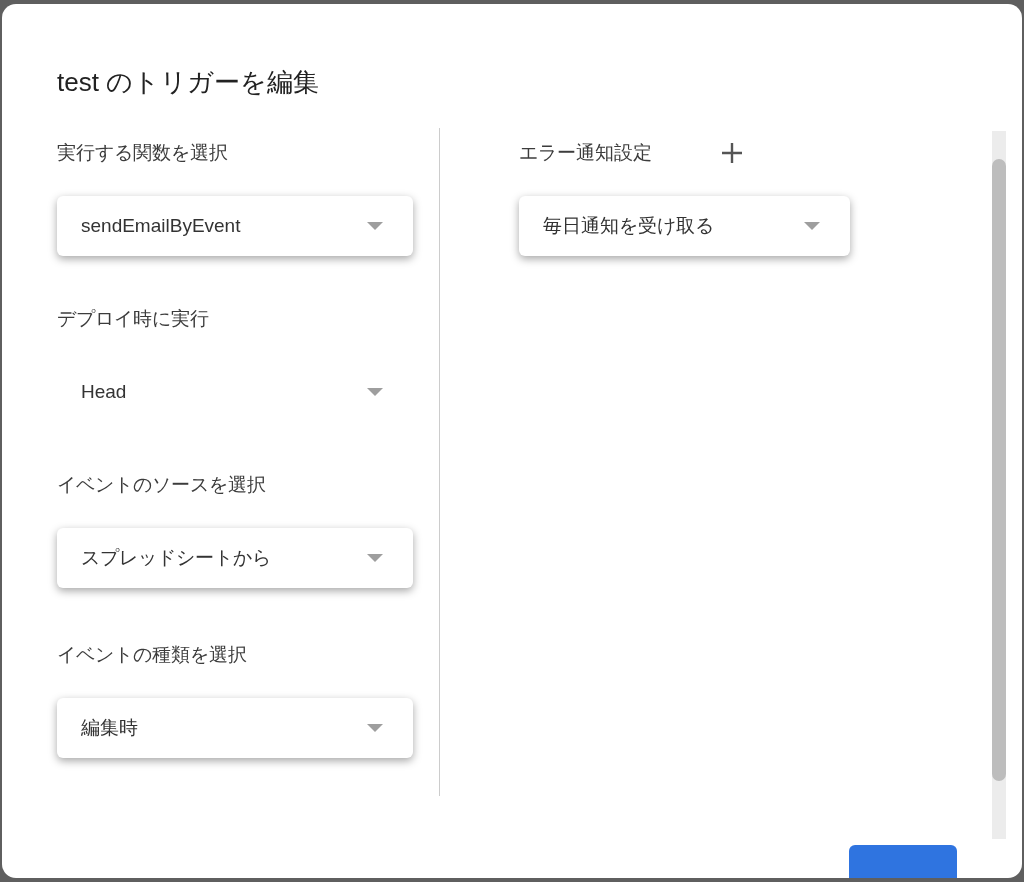 The image size is (1024, 882). Describe the element at coordinates (162, 485) in the screenshot. I see `field-label: イベントのソースを選択` at that location.